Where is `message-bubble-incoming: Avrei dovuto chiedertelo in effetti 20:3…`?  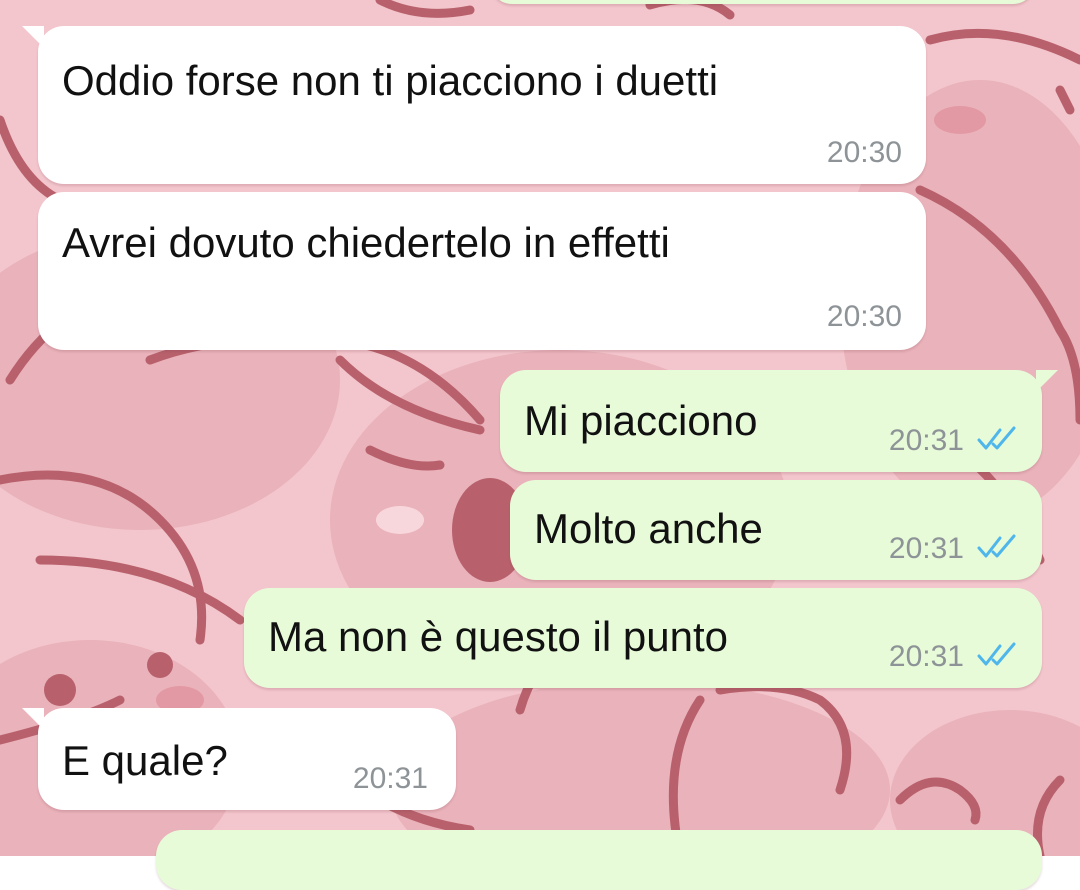 message-bubble-incoming: Avrei dovuto chiedertelo in effetti 20:3… is located at coordinates (482, 271).